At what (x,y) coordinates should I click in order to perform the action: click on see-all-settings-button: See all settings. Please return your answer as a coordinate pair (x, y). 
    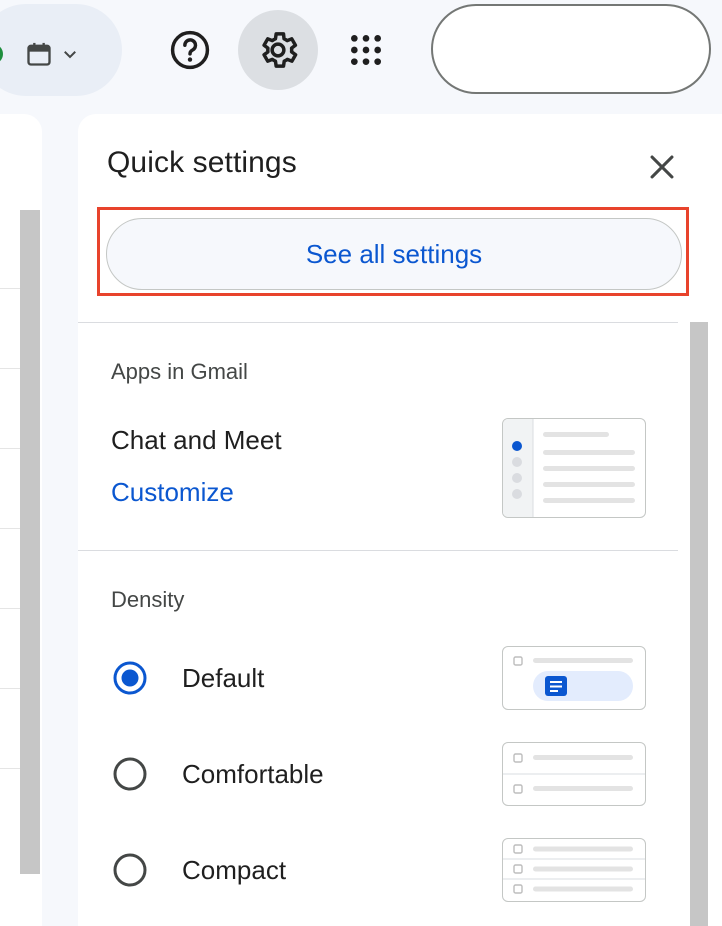
    Looking at the image, I should click on (394, 254).